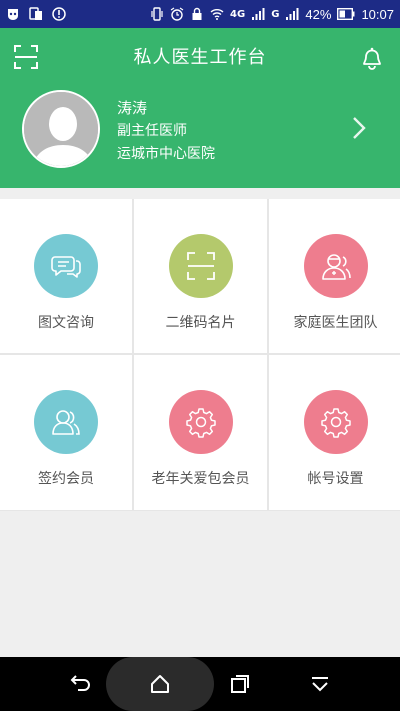  What do you see at coordinates (177, 14) in the screenshot?
I see `alarm-icon` at bounding box center [177, 14].